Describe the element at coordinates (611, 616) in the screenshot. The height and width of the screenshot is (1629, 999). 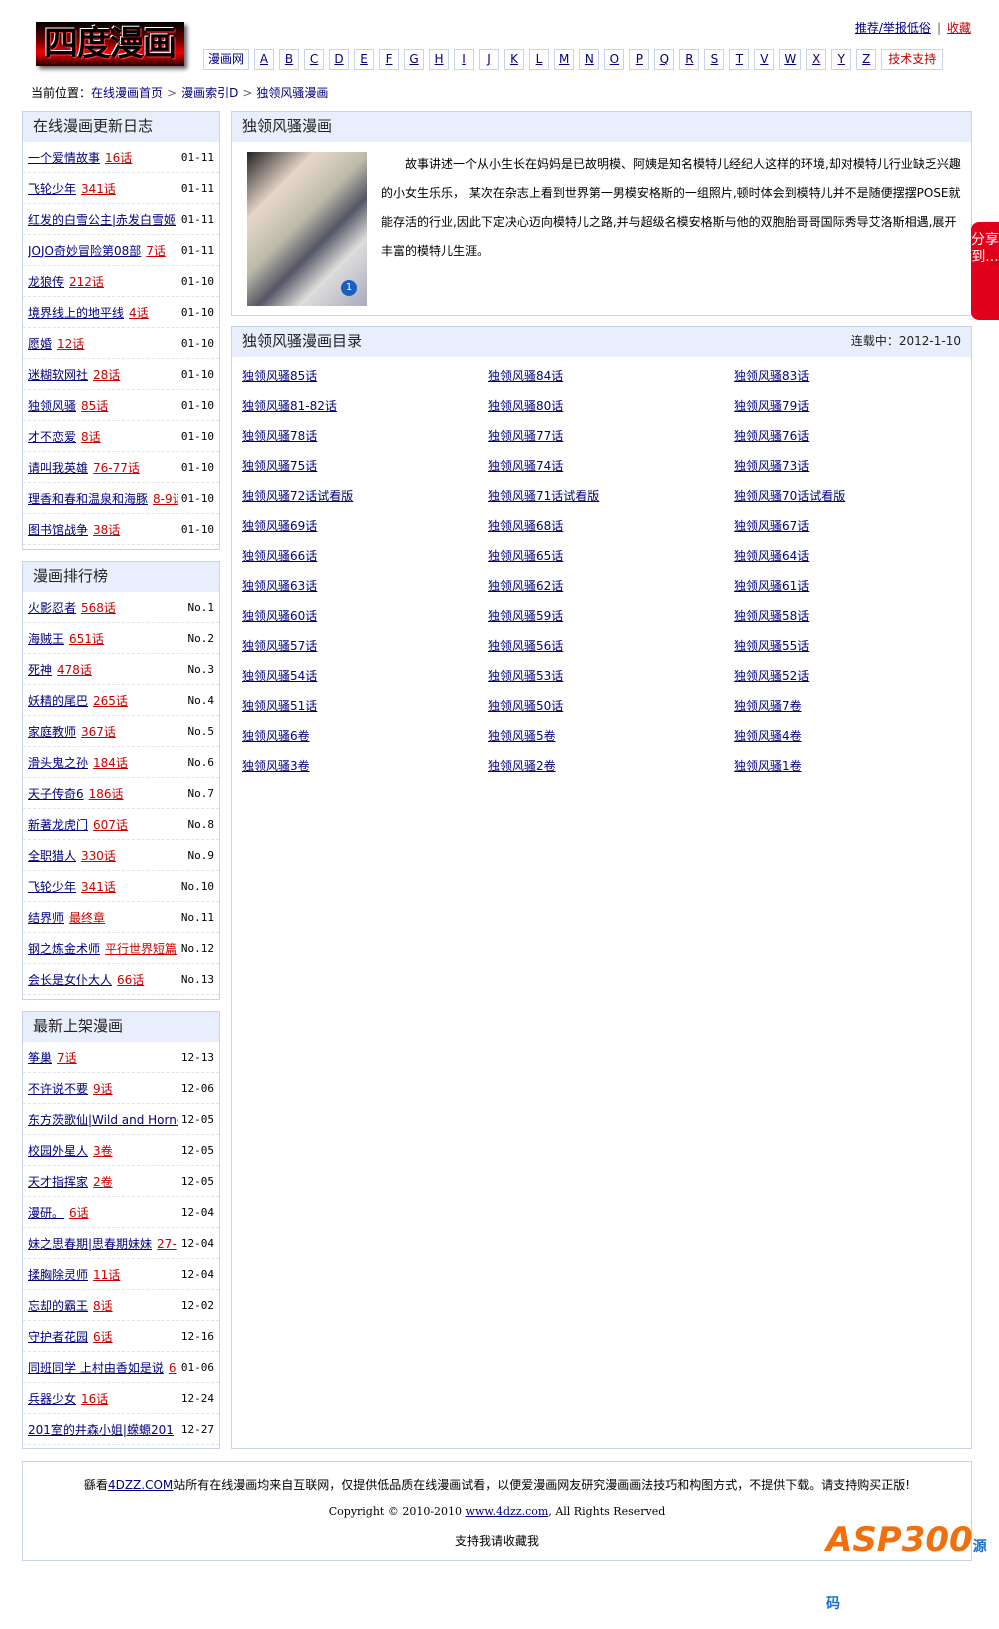
I see `chapter-link: 独领风骚59话` at that location.